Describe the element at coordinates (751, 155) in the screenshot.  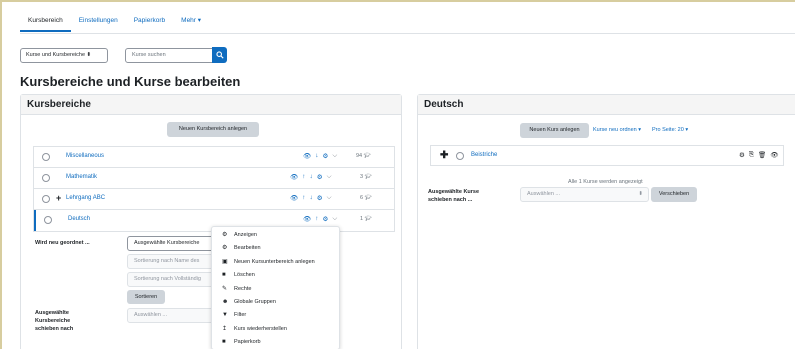
I see `copy-icon: ⎘` at that location.